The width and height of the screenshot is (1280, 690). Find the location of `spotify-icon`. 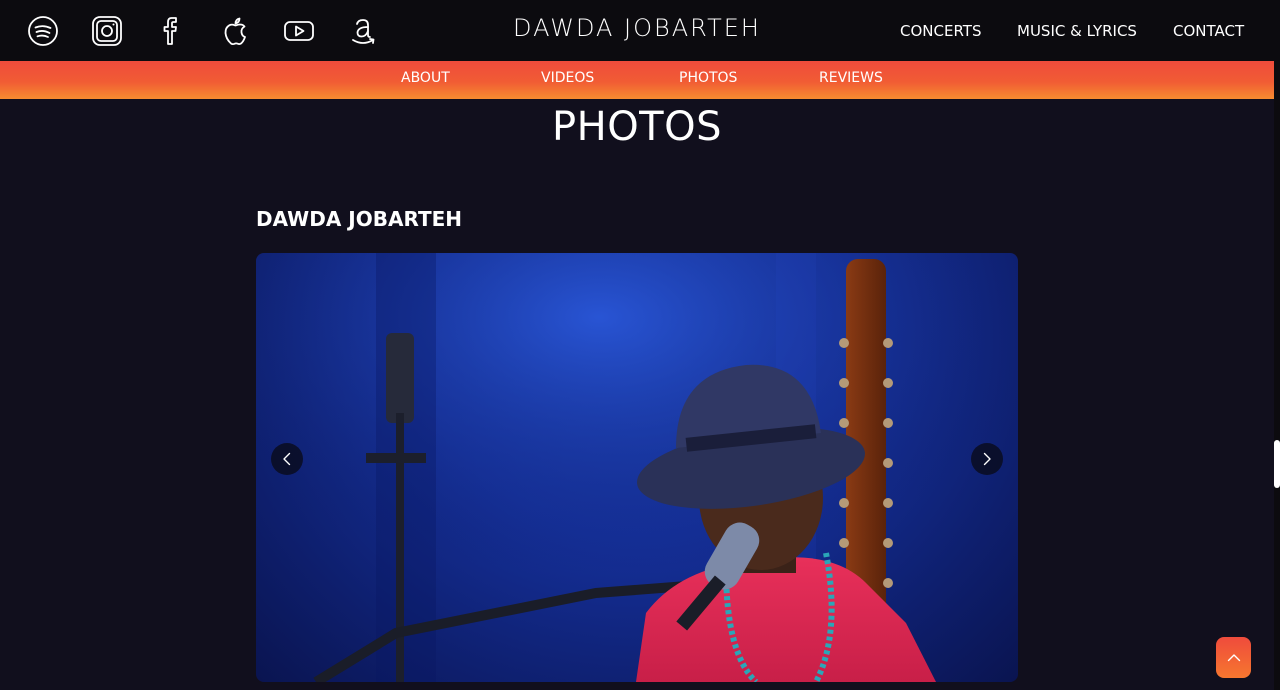

spotify-icon is located at coordinates (43, 31).